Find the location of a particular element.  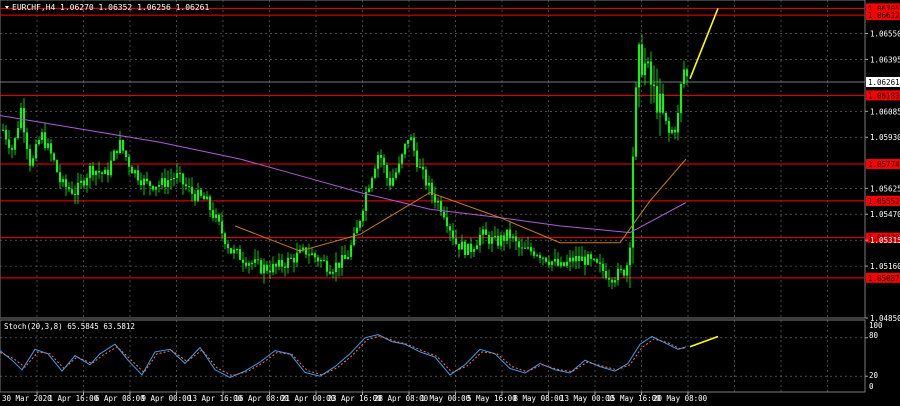

time-axis-label: 20 May 08:00 is located at coordinates (680, 398).